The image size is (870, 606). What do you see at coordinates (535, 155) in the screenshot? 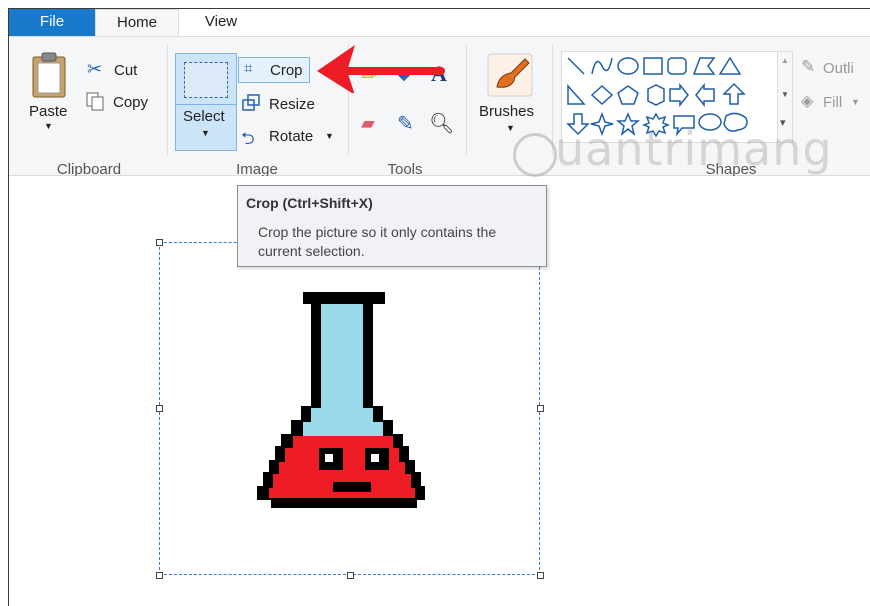
I see `watermark-logo` at bounding box center [535, 155].